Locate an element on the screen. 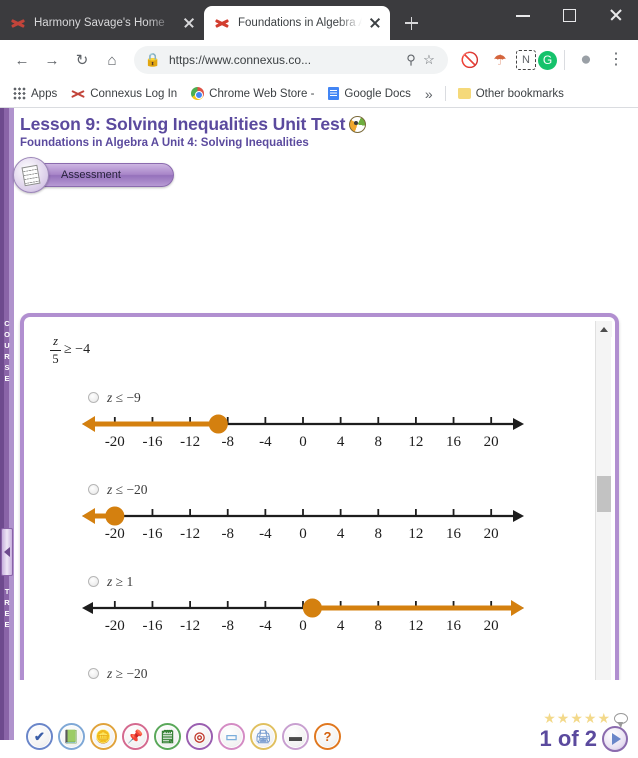  pager-area: ★ ★ ★ ★ ★ 1 of 2 is located at coordinates (584, 731).